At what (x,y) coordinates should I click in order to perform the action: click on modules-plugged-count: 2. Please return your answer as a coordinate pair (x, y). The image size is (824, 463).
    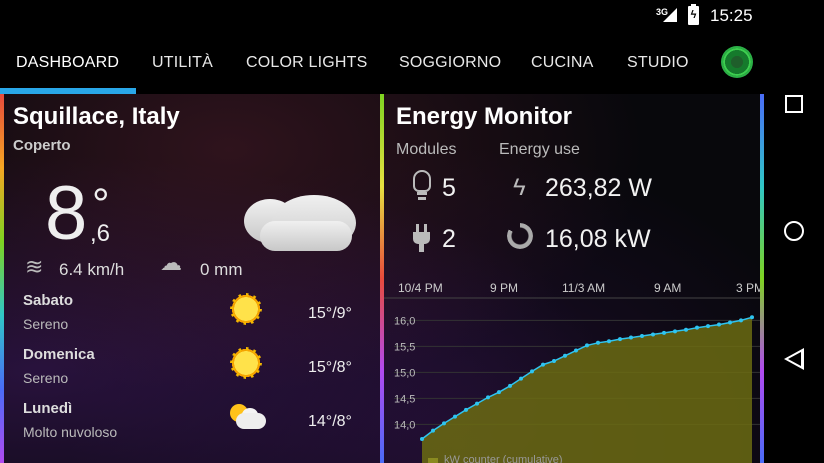
    Looking at the image, I should click on (449, 239).